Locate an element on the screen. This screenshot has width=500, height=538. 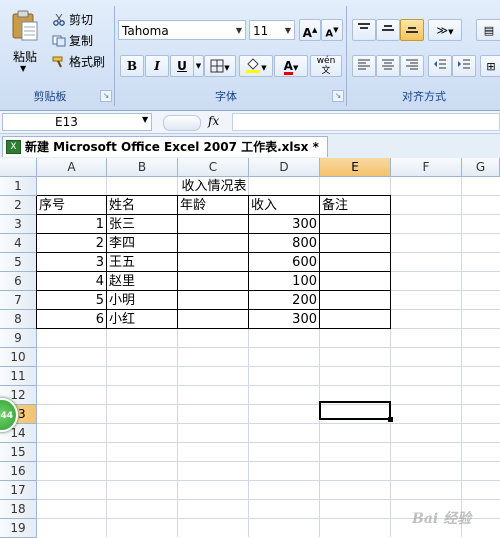
underline-dropdown-icon: ▼ is located at coordinates (198, 66).